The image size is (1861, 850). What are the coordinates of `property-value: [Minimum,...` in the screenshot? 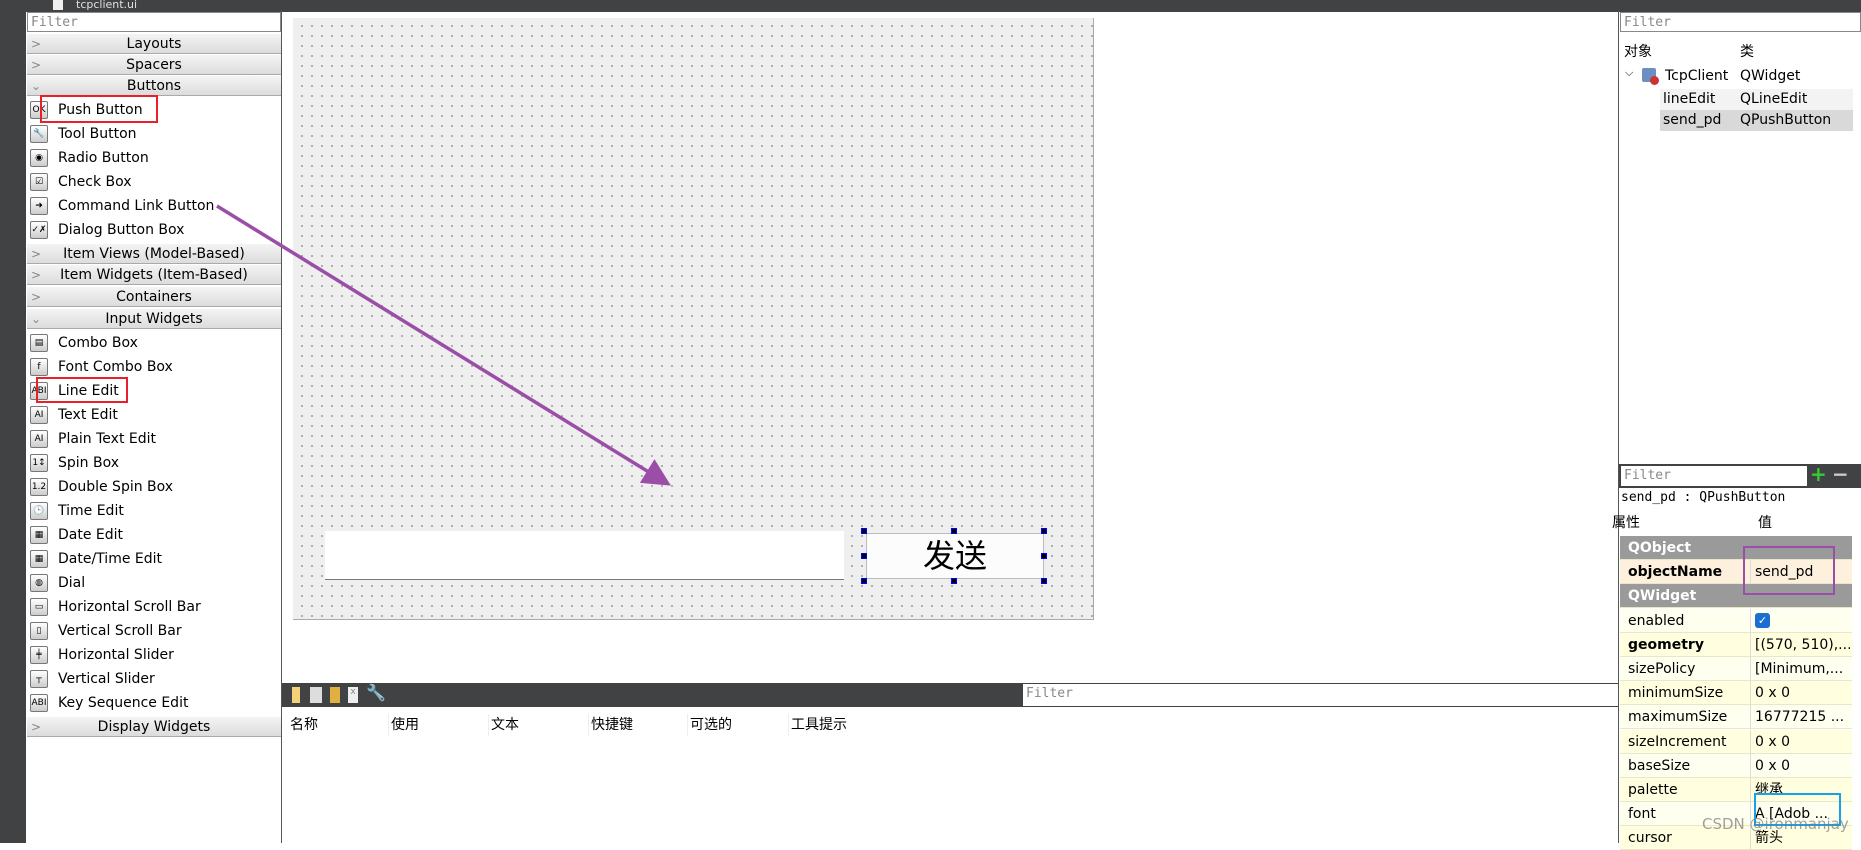 It's located at (1802, 669).